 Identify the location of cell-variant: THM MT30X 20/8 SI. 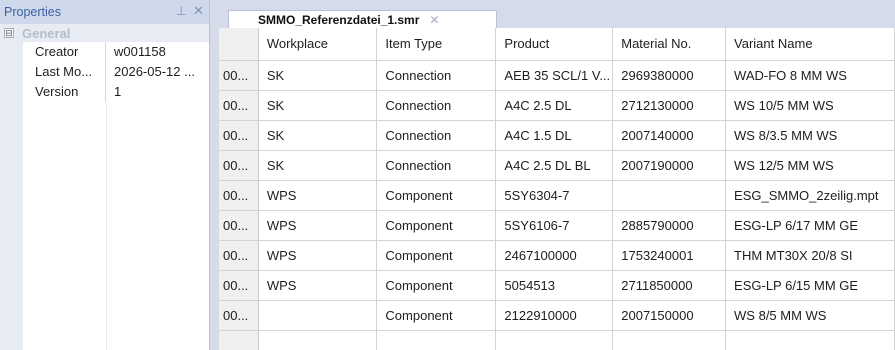
(810, 255).